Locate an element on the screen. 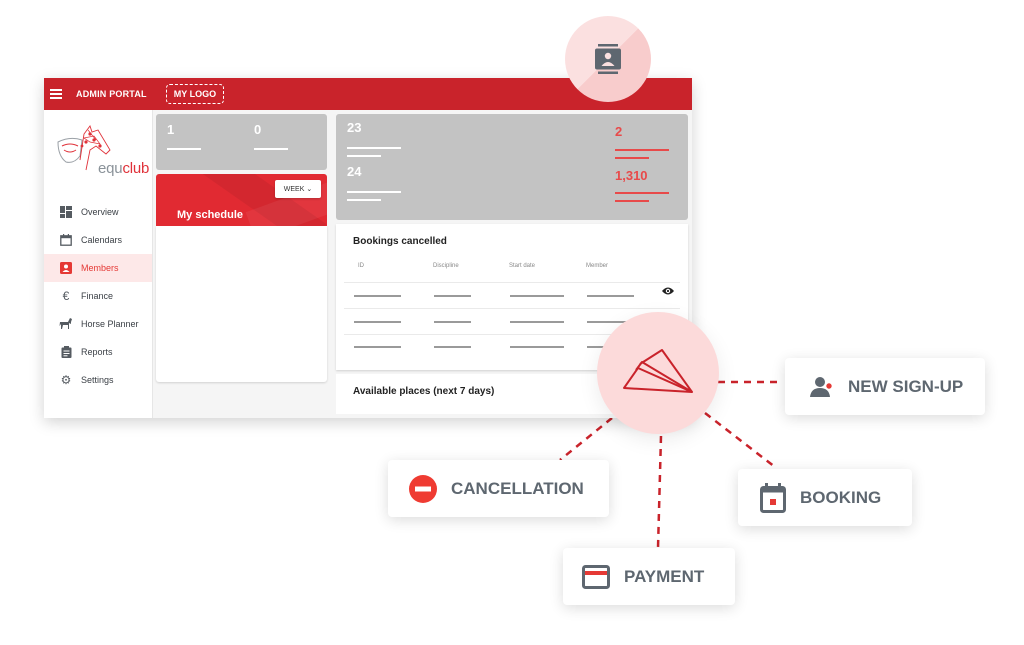 This screenshot has height=645, width=1024. stat-value: 24 is located at coordinates (354, 171).